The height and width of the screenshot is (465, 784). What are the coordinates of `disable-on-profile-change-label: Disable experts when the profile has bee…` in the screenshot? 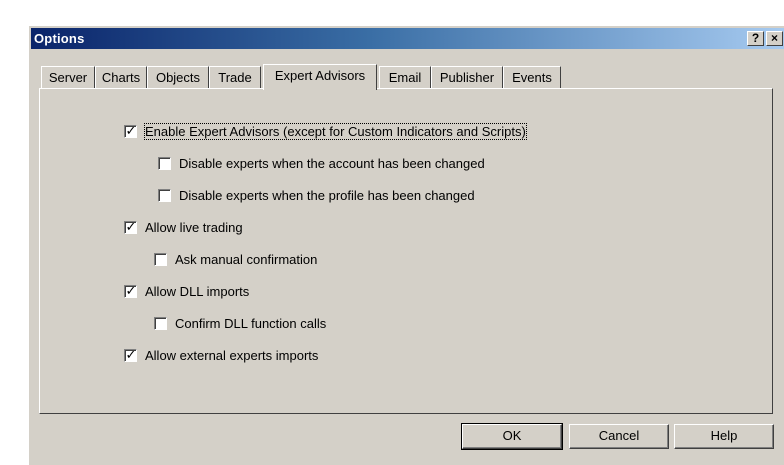 It's located at (327, 195).